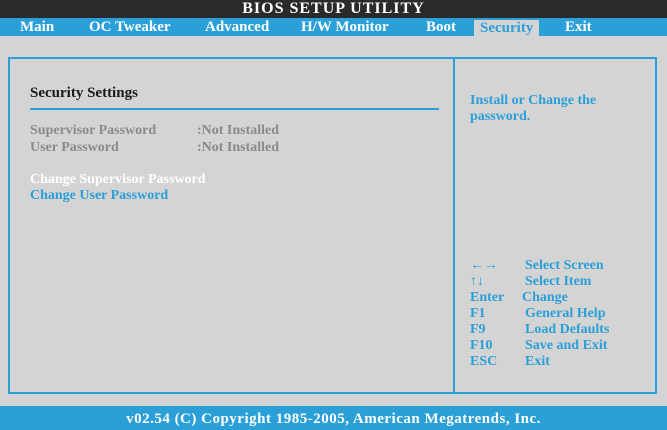 Image resolution: width=667 pixels, height=430 pixels. I want to click on key-left-right: ←→, so click(484, 265).